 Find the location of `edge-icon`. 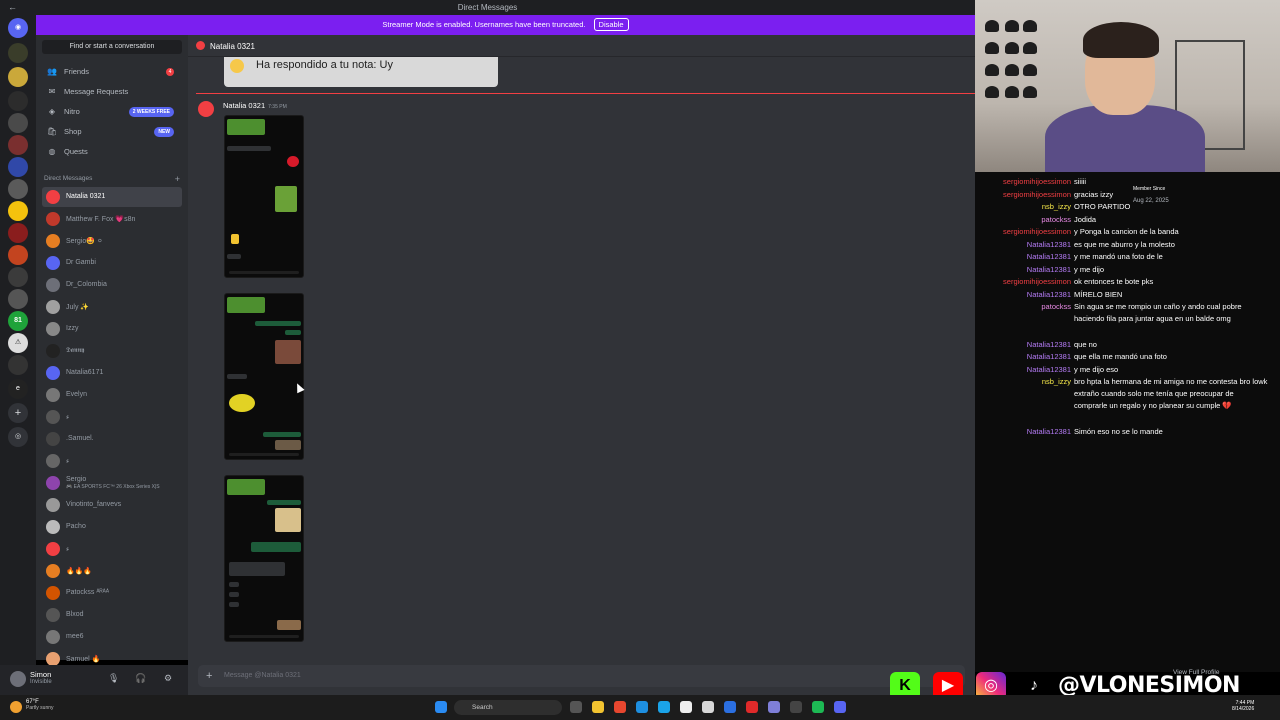

edge-icon is located at coordinates (642, 707).